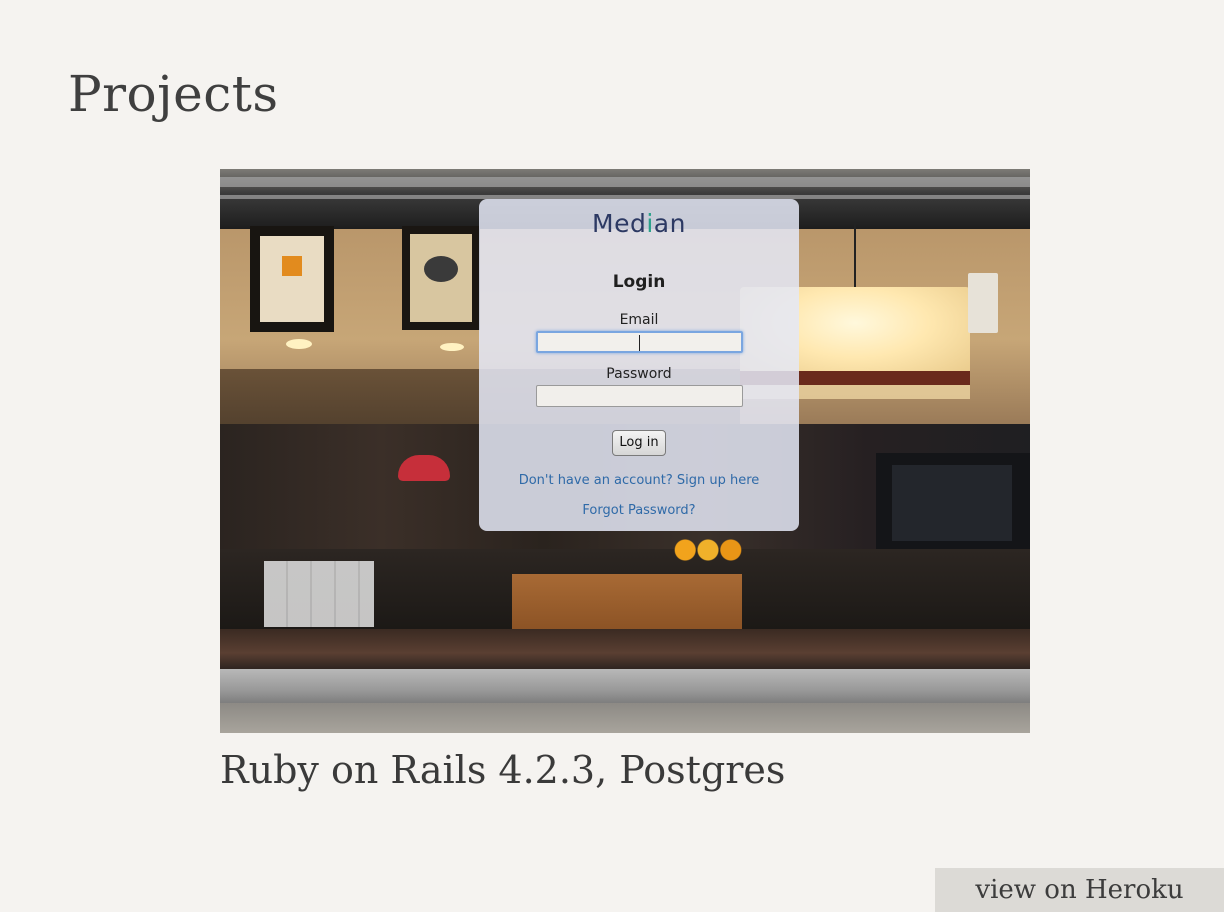  I want to click on forgot-password-link: Forgot Password?, so click(639, 510).